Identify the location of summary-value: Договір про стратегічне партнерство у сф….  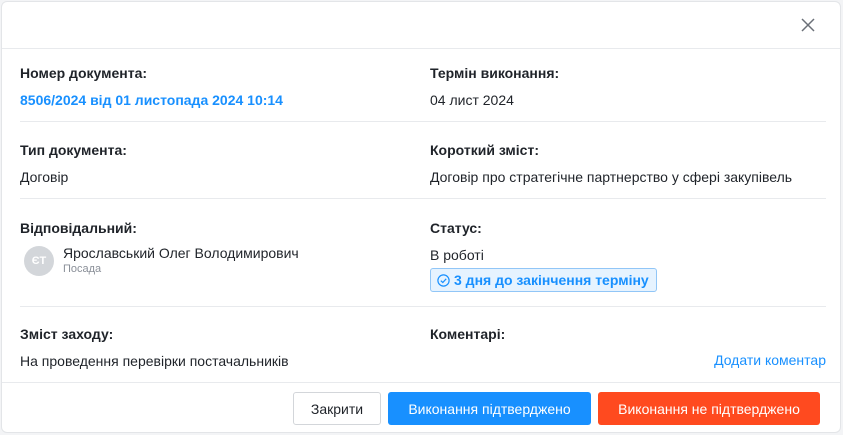
(611, 177).